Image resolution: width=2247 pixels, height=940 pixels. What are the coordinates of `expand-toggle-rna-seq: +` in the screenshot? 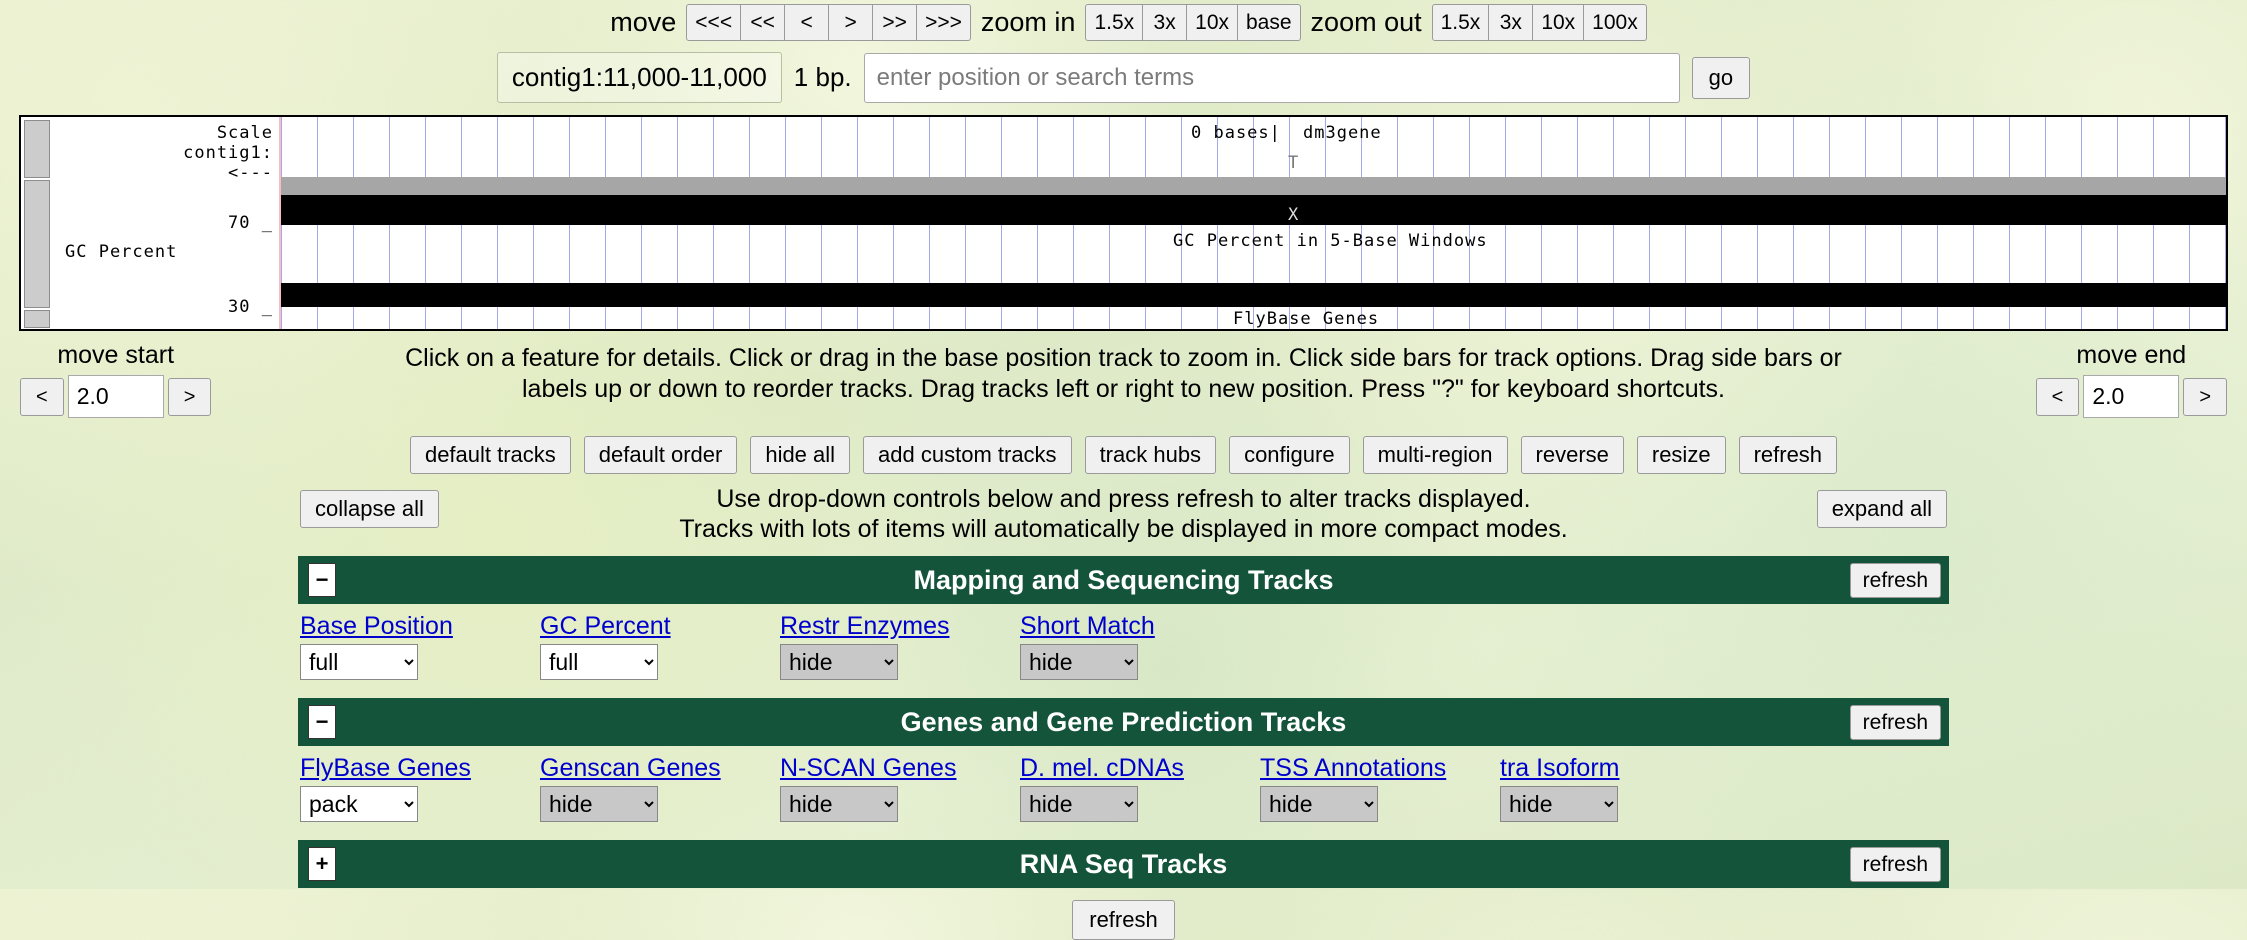 It's located at (322, 864).